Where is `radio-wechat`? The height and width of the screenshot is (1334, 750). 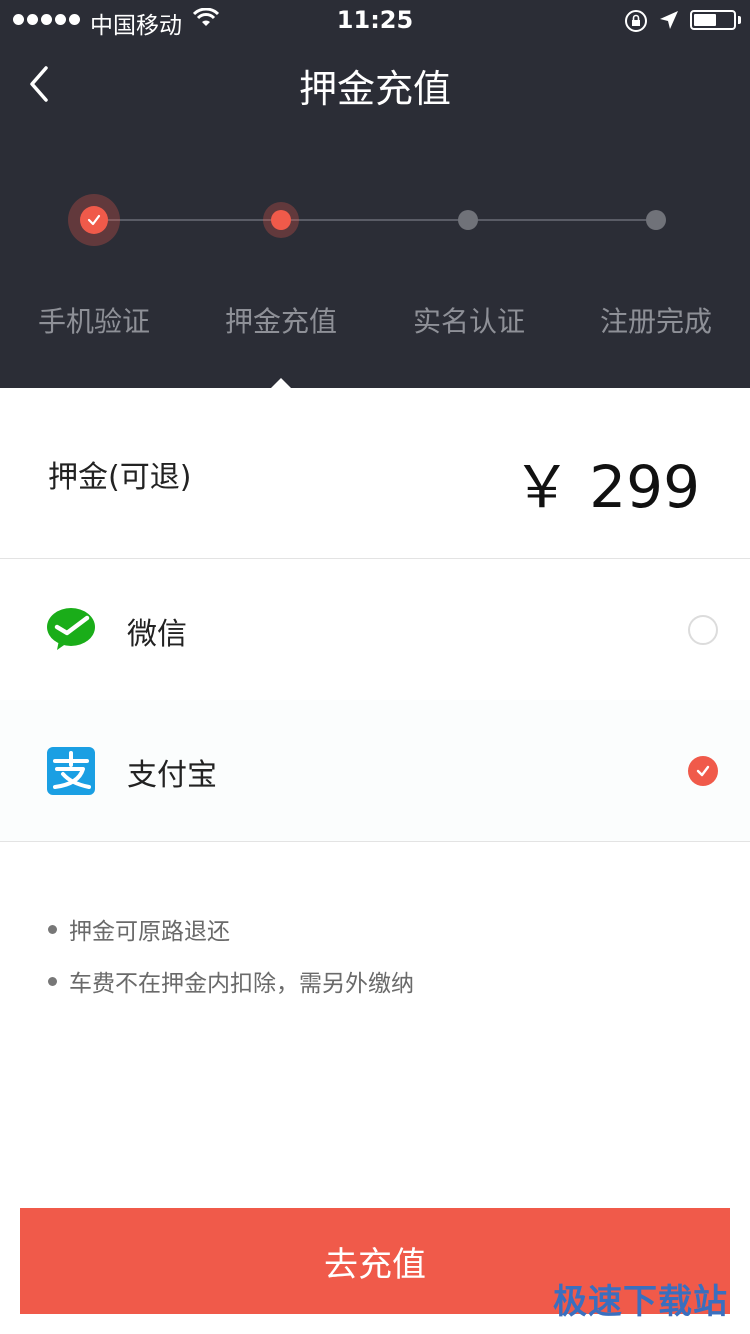 radio-wechat is located at coordinates (703, 630).